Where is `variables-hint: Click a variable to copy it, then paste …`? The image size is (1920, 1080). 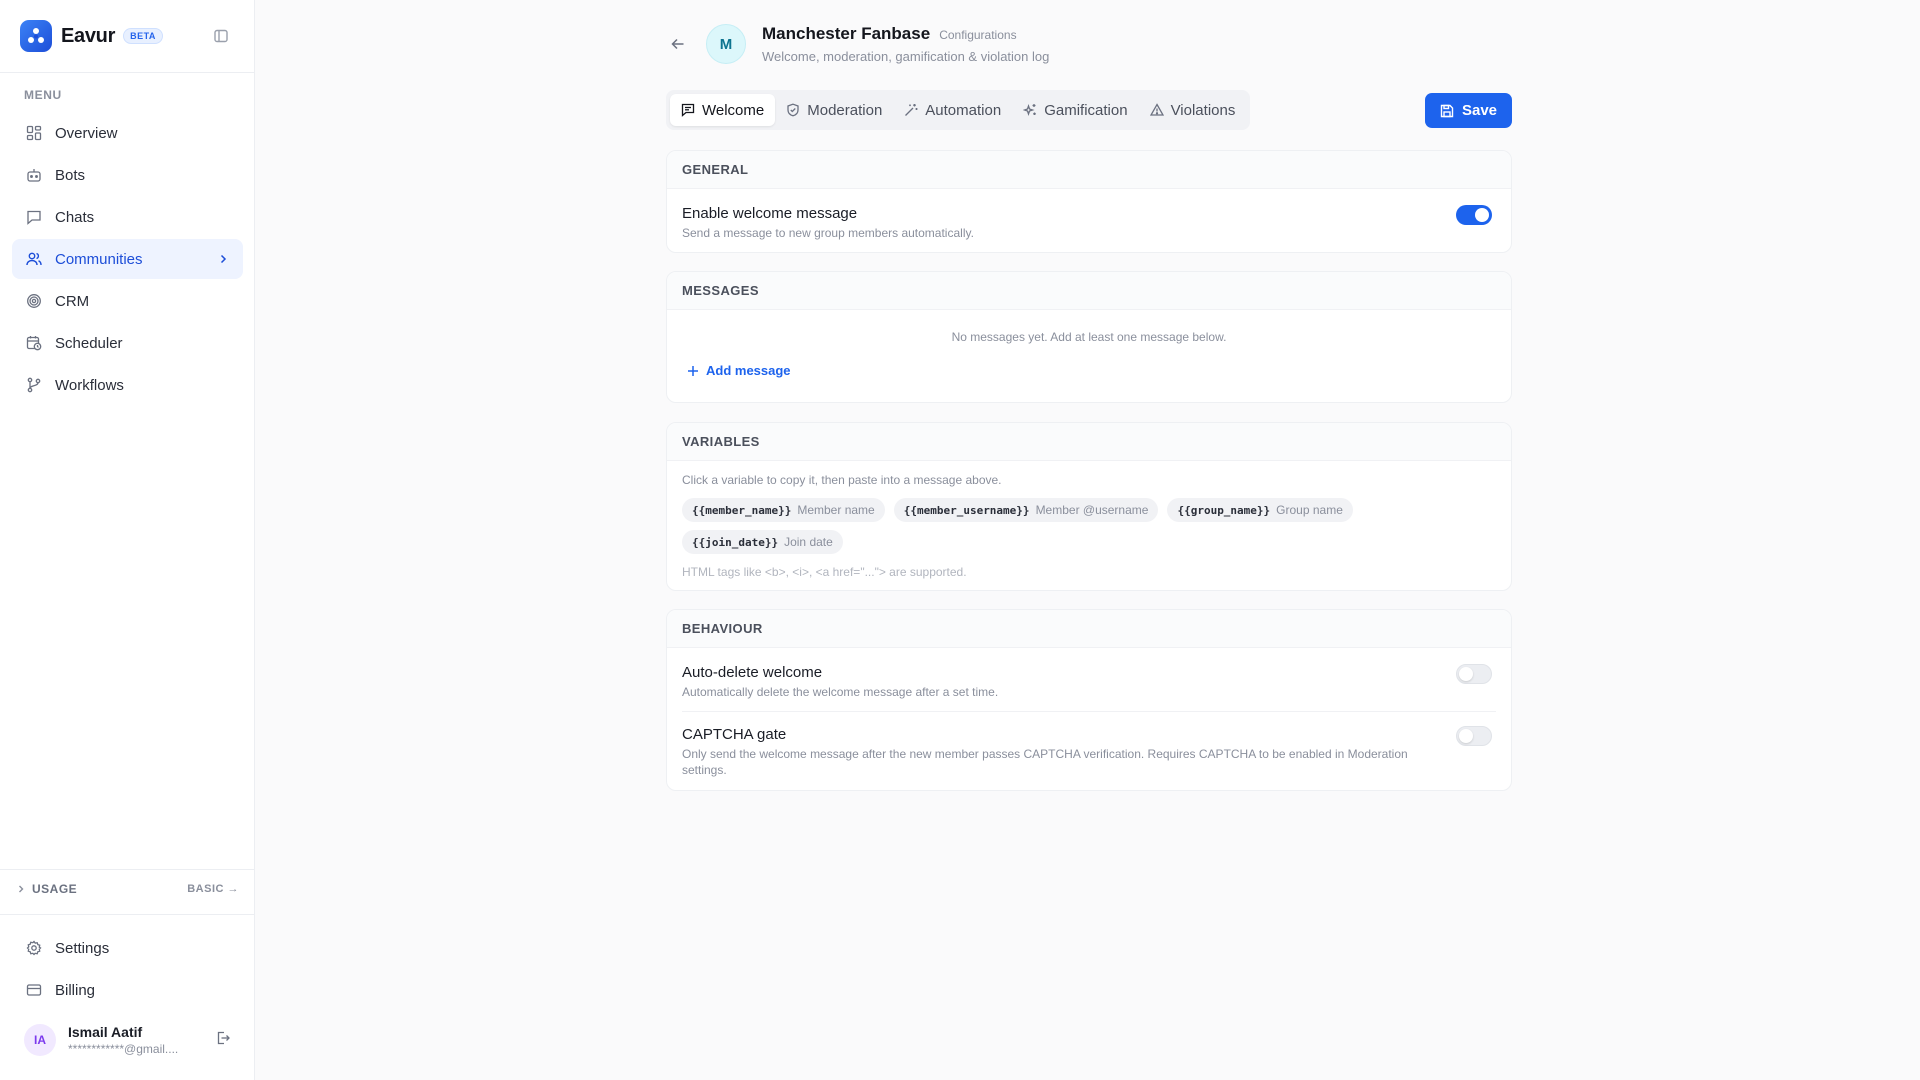
variables-hint: Click a variable to copy it, then paste … is located at coordinates (842, 480).